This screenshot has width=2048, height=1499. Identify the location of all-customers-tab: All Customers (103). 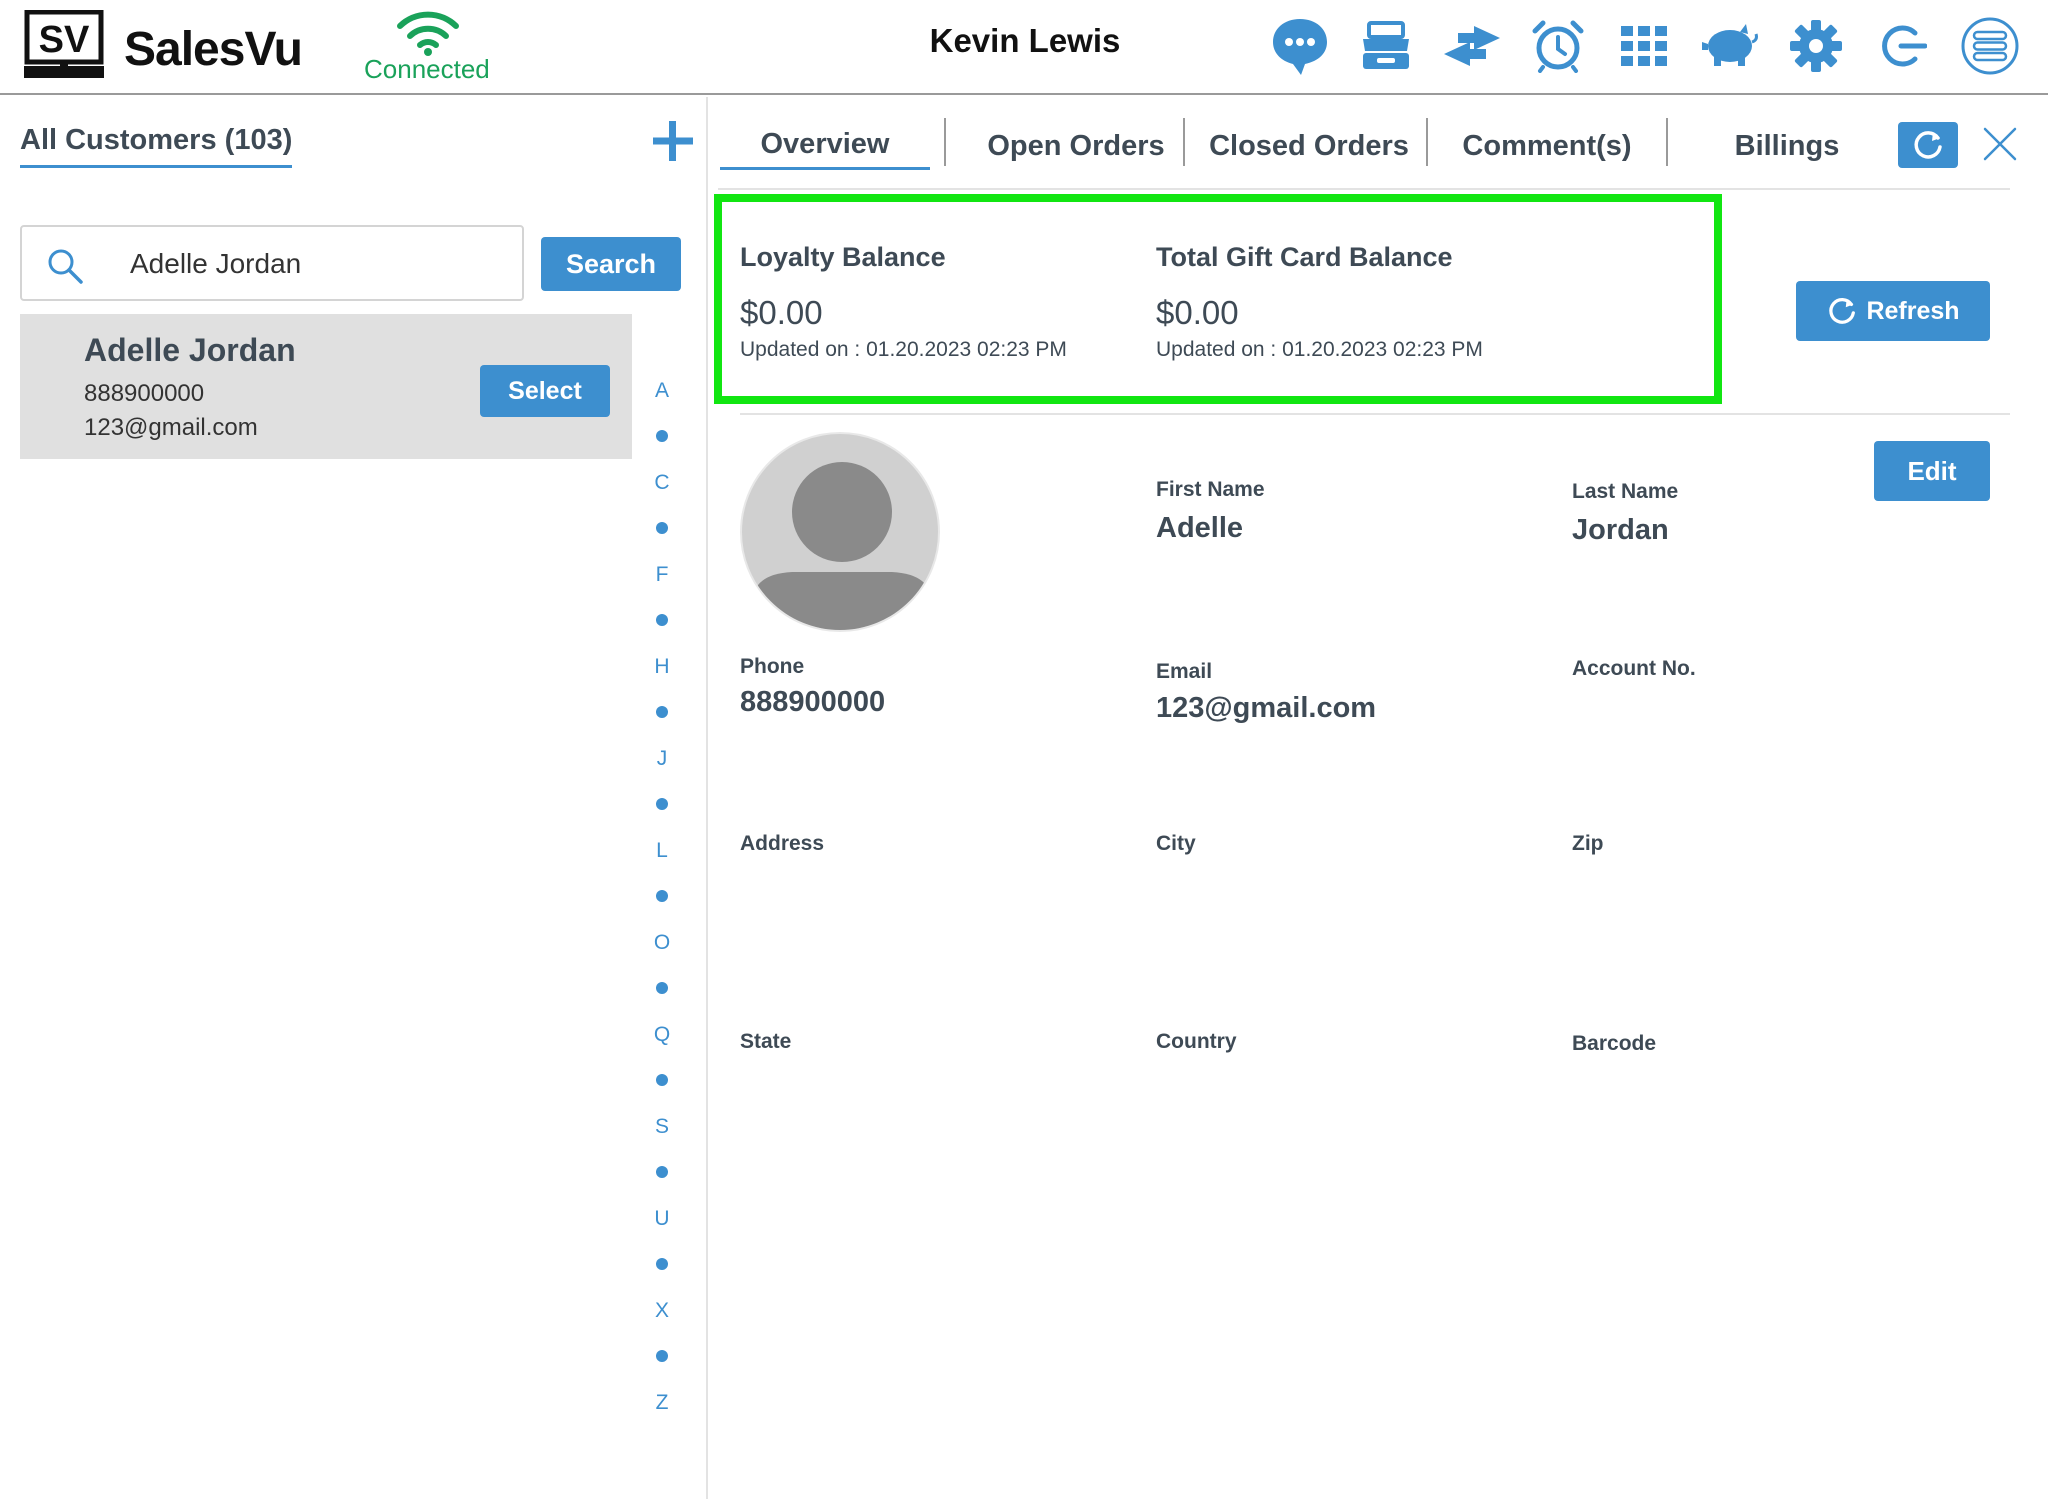
(156, 146).